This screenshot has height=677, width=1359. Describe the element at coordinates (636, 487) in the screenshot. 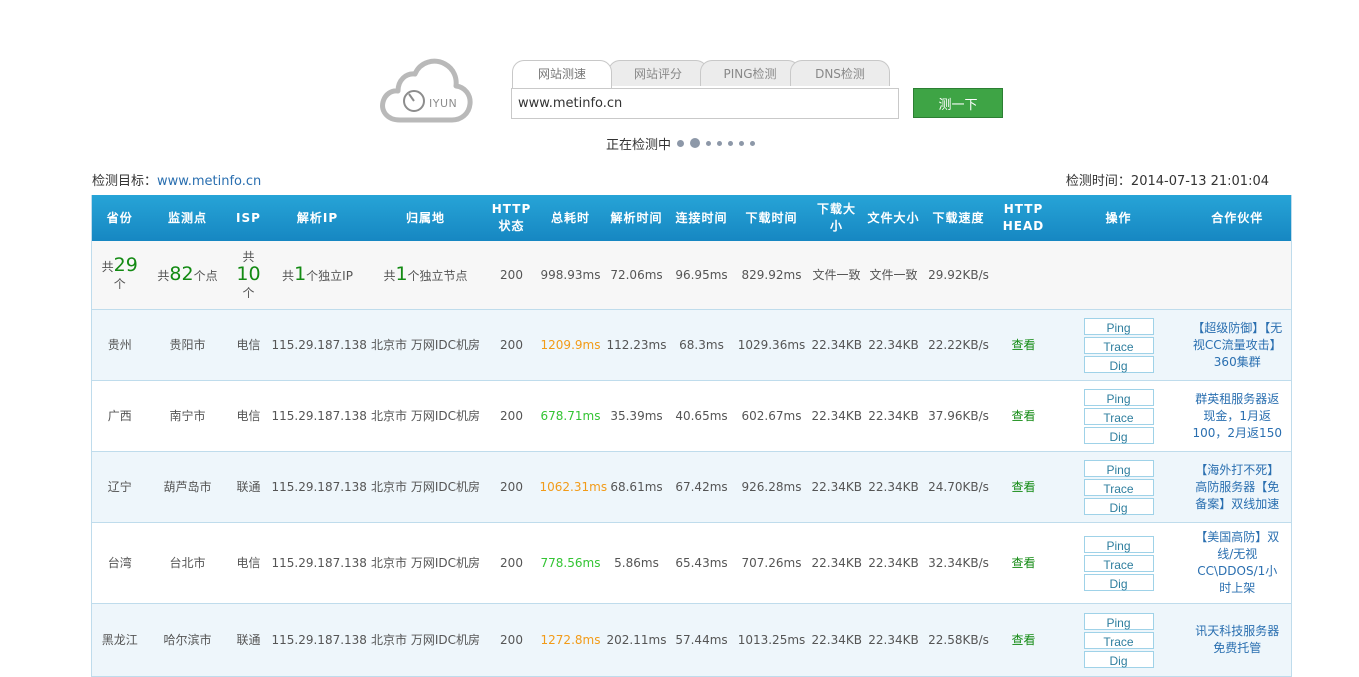

I see `cell-resolve-time: 68.61ms` at that location.